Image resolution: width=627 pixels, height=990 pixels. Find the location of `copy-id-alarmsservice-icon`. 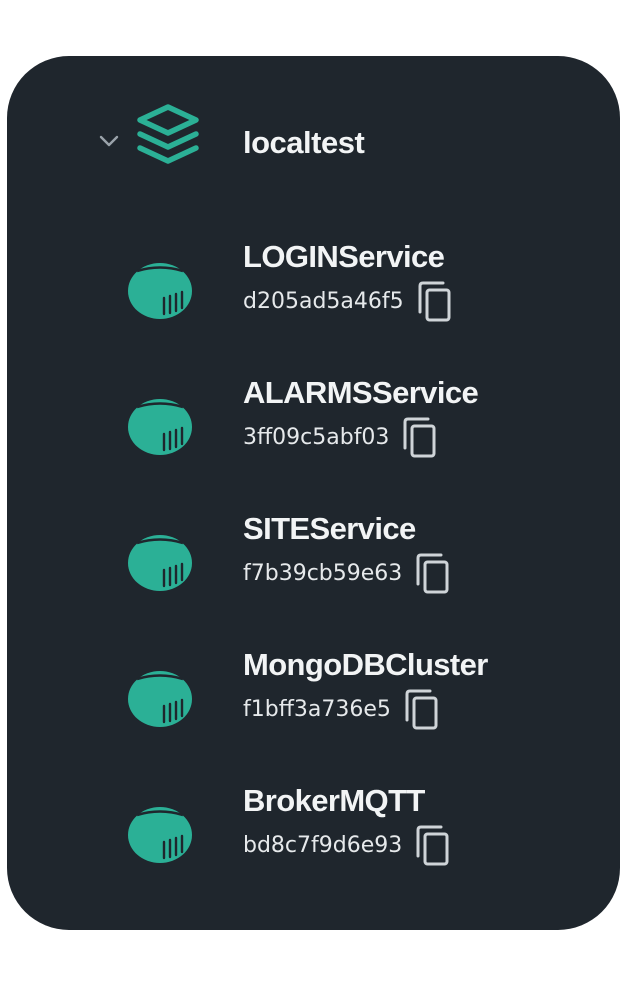

copy-id-alarmsservice-icon is located at coordinates (419, 438).